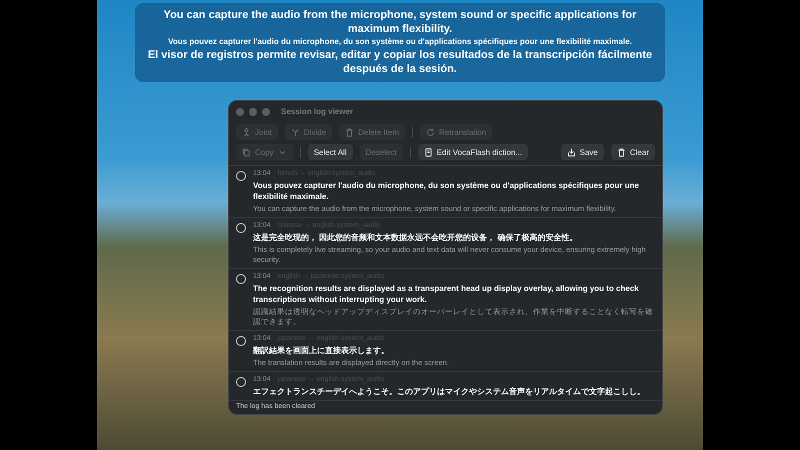 This screenshot has width=800, height=450. I want to click on toolbar-button: Clear, so click(632, 152).